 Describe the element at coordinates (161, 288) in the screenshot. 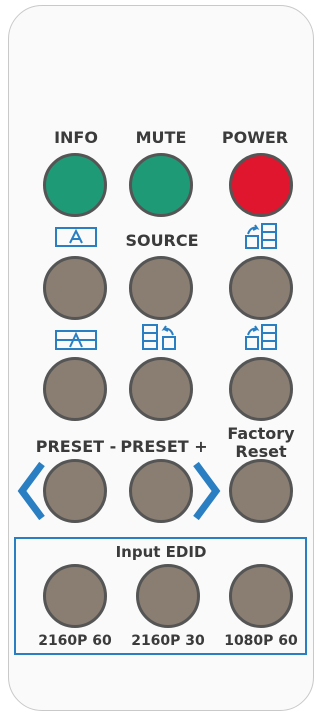

I see `source-button` at that location.